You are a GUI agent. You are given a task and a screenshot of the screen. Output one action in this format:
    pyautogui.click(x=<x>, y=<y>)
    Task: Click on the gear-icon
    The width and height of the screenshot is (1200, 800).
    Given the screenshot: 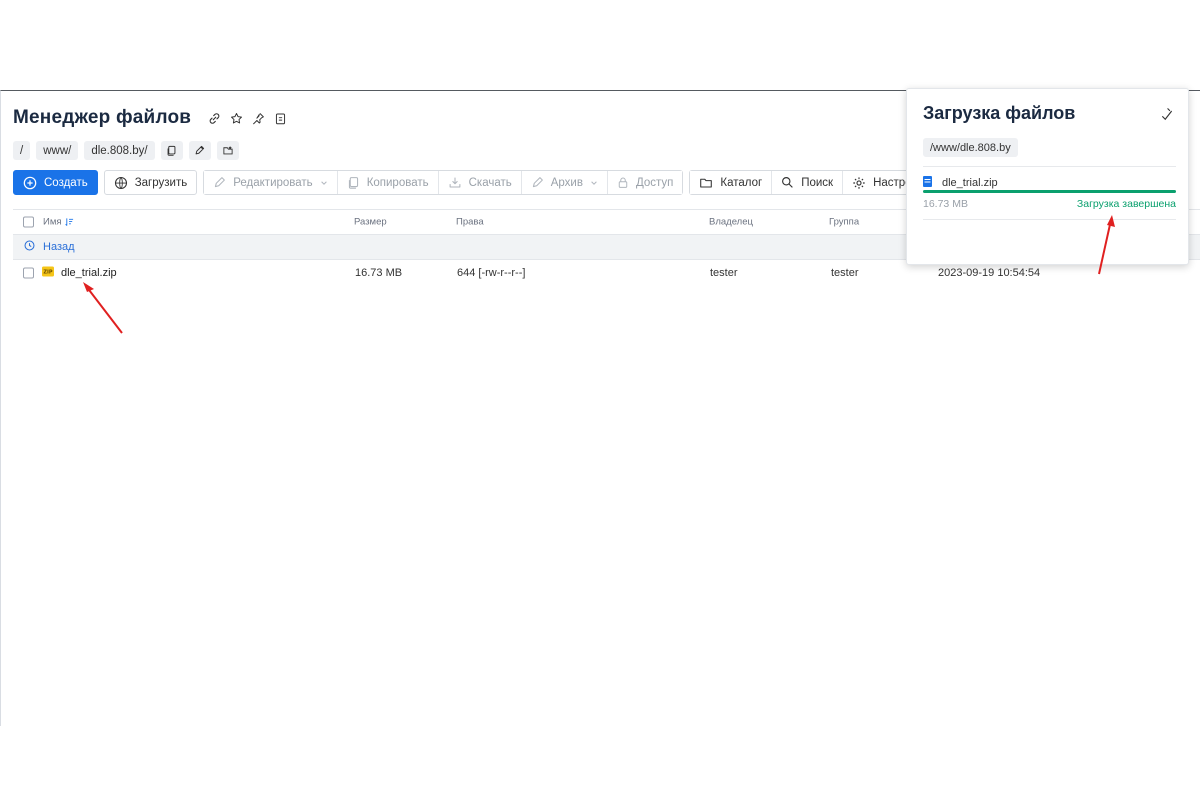 What is the action you would take?
    pyautogui.click(x=859, y=182)
    